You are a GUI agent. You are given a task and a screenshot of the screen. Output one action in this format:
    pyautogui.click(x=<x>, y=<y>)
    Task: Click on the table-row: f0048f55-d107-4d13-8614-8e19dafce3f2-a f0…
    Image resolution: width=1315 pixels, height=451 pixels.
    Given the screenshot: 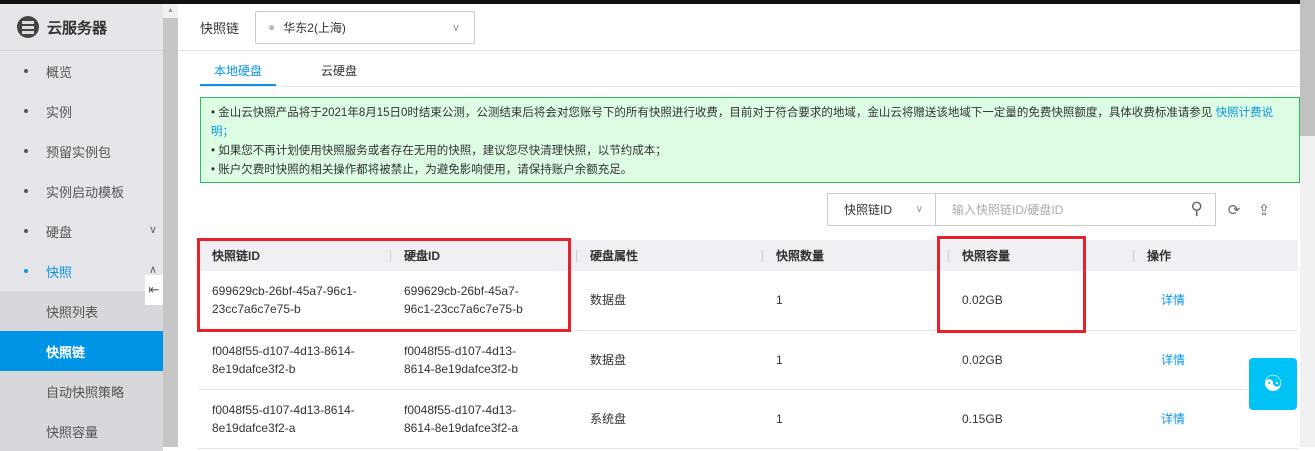 What is the action you would take?
    pyautogui.click(x=748, y=419)
    